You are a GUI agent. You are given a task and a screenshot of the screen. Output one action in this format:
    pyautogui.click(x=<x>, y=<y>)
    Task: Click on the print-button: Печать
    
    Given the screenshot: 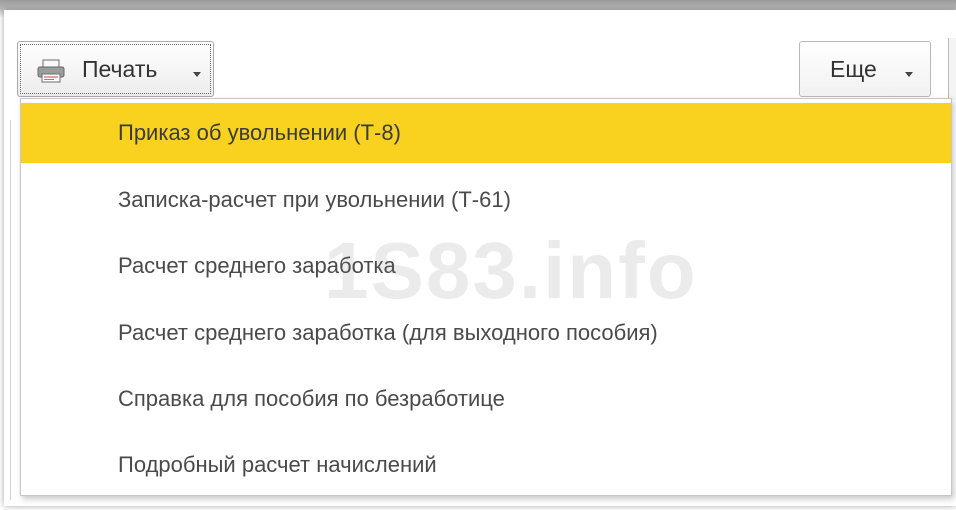 What is the action you would take?
    pyautogui.click(x=115, y=69)
    